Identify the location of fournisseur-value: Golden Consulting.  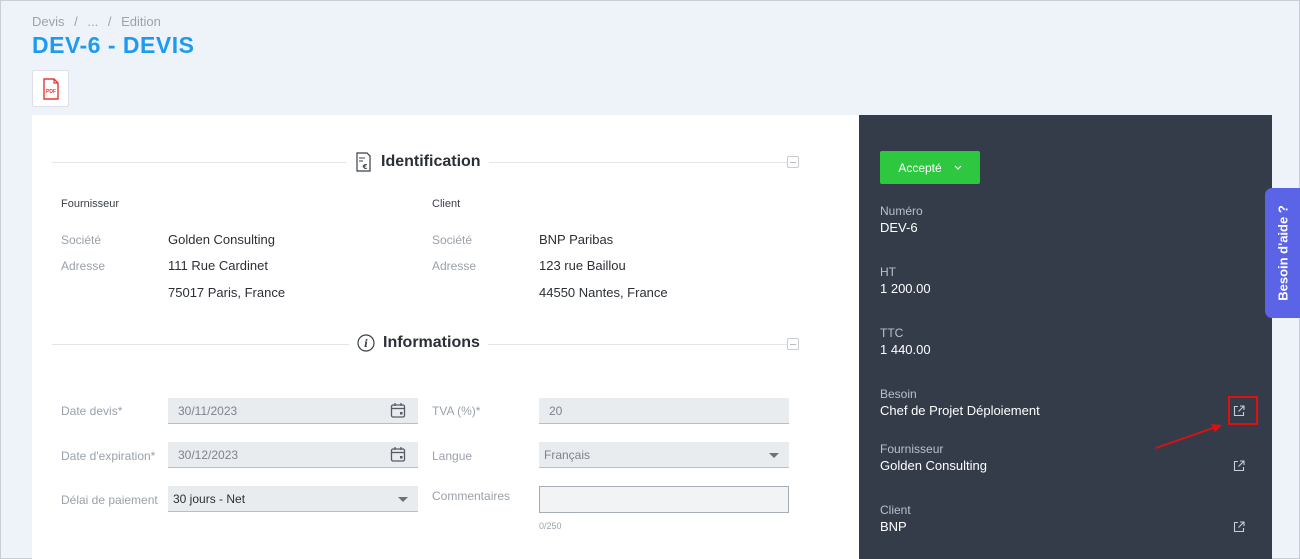
(933, 465).